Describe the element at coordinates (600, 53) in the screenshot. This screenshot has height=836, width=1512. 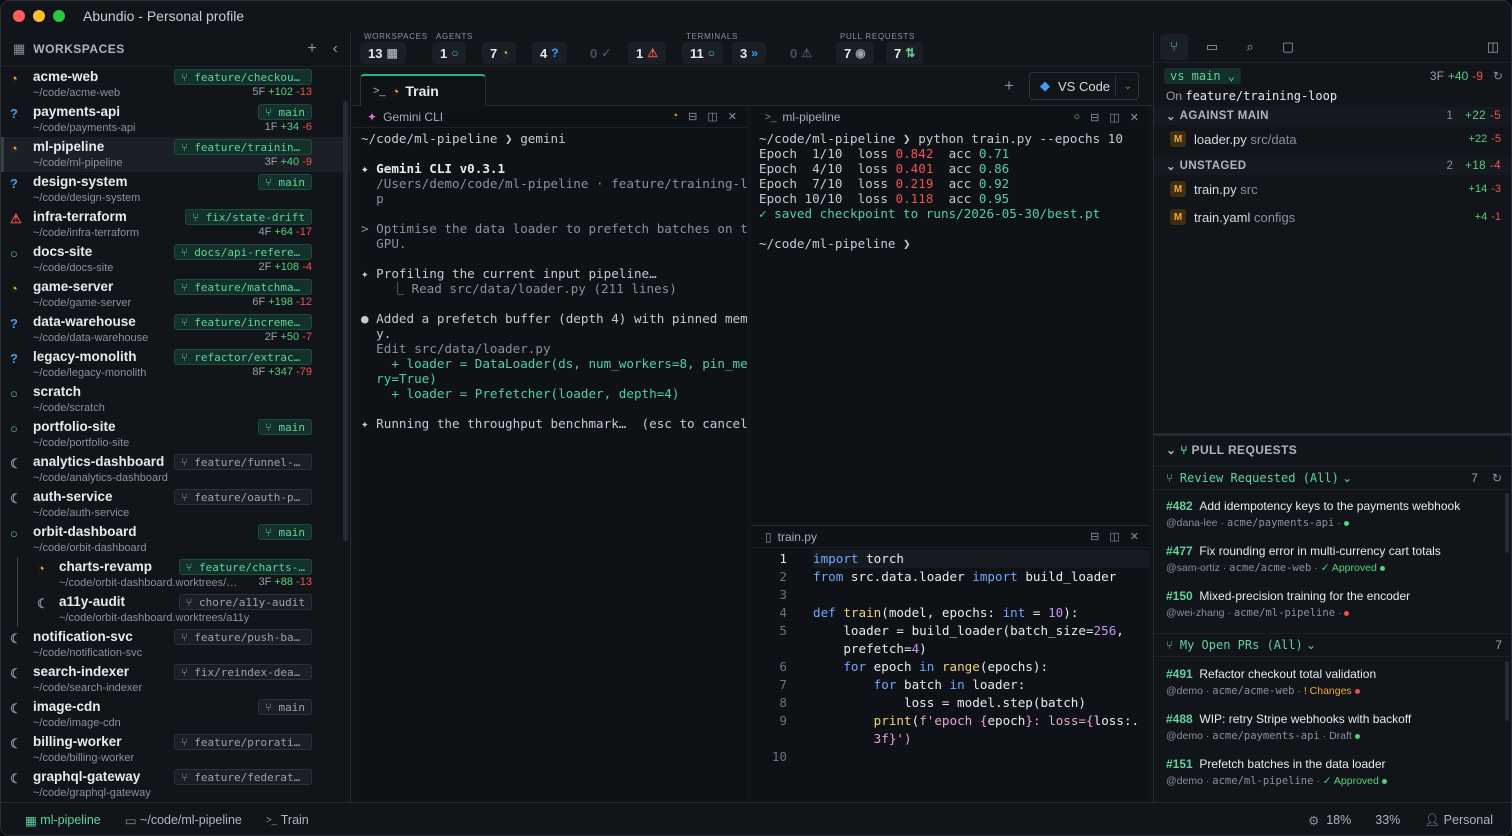
I see `agents-done-chip: 0 ✓` at that location.